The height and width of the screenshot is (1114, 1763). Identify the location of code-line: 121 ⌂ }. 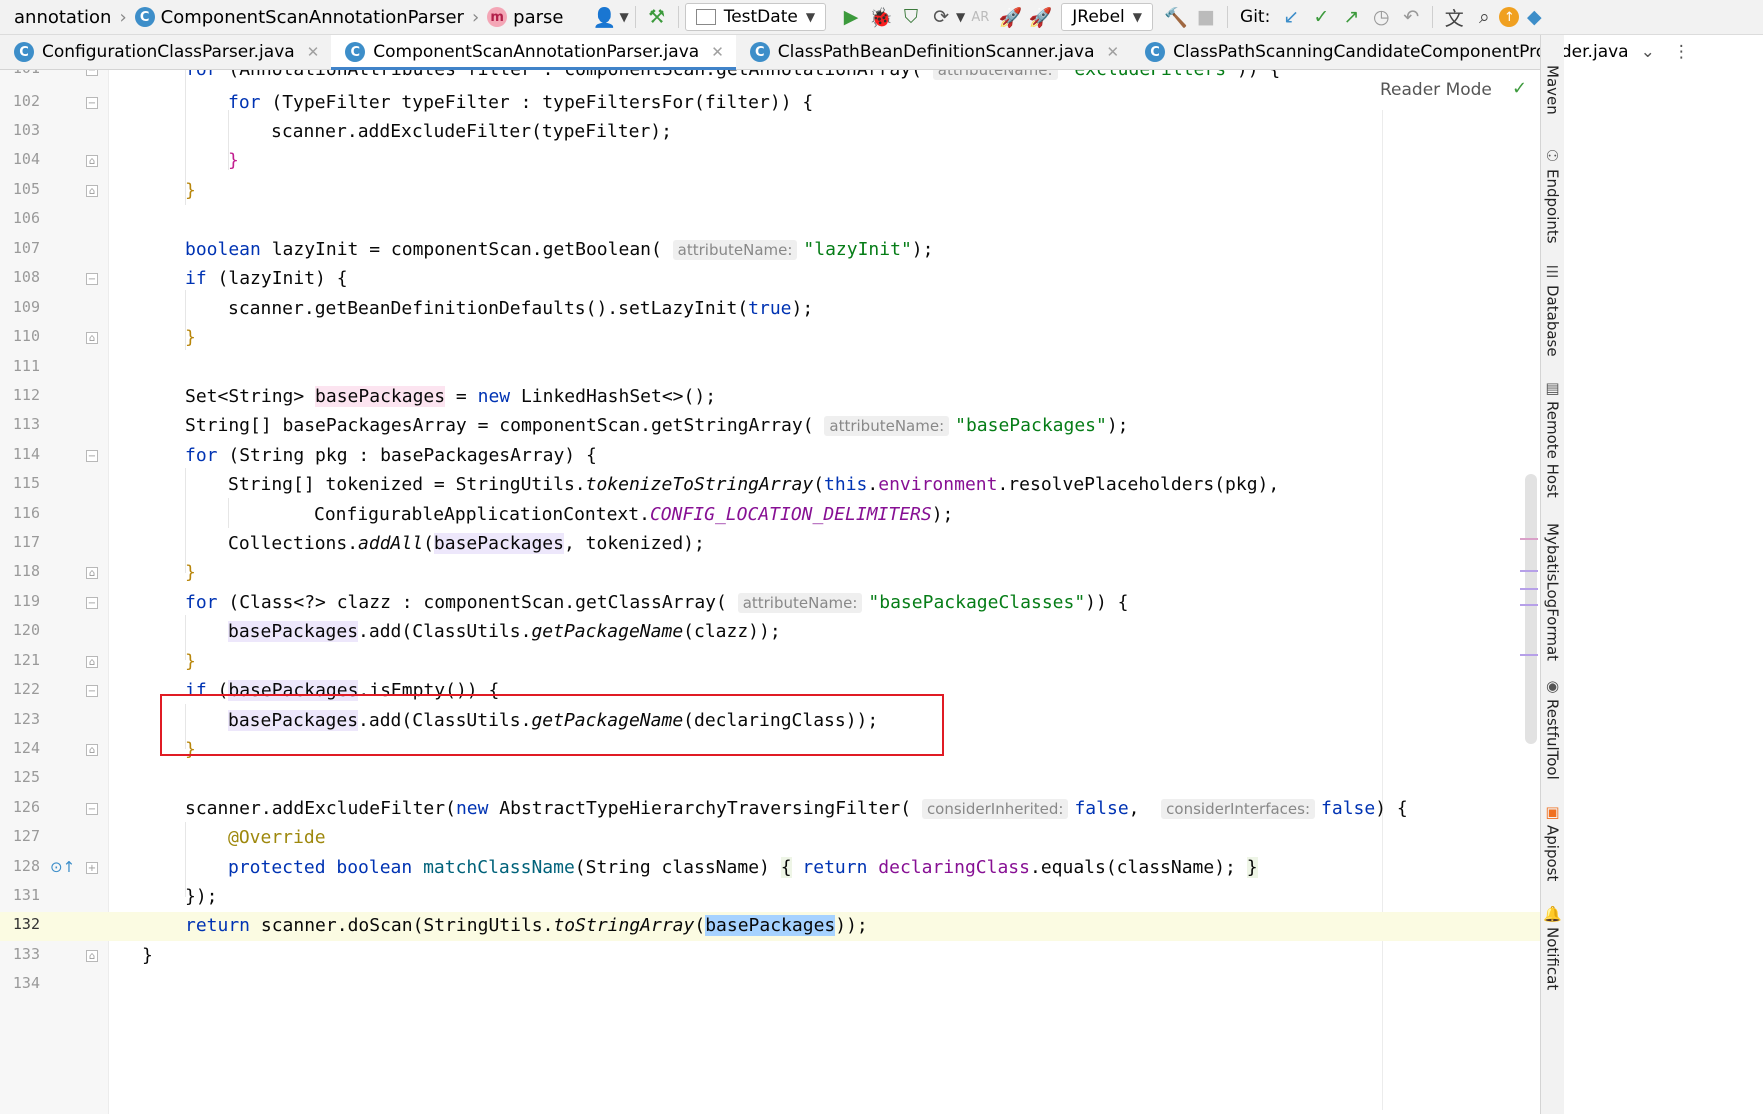
(770, 662).